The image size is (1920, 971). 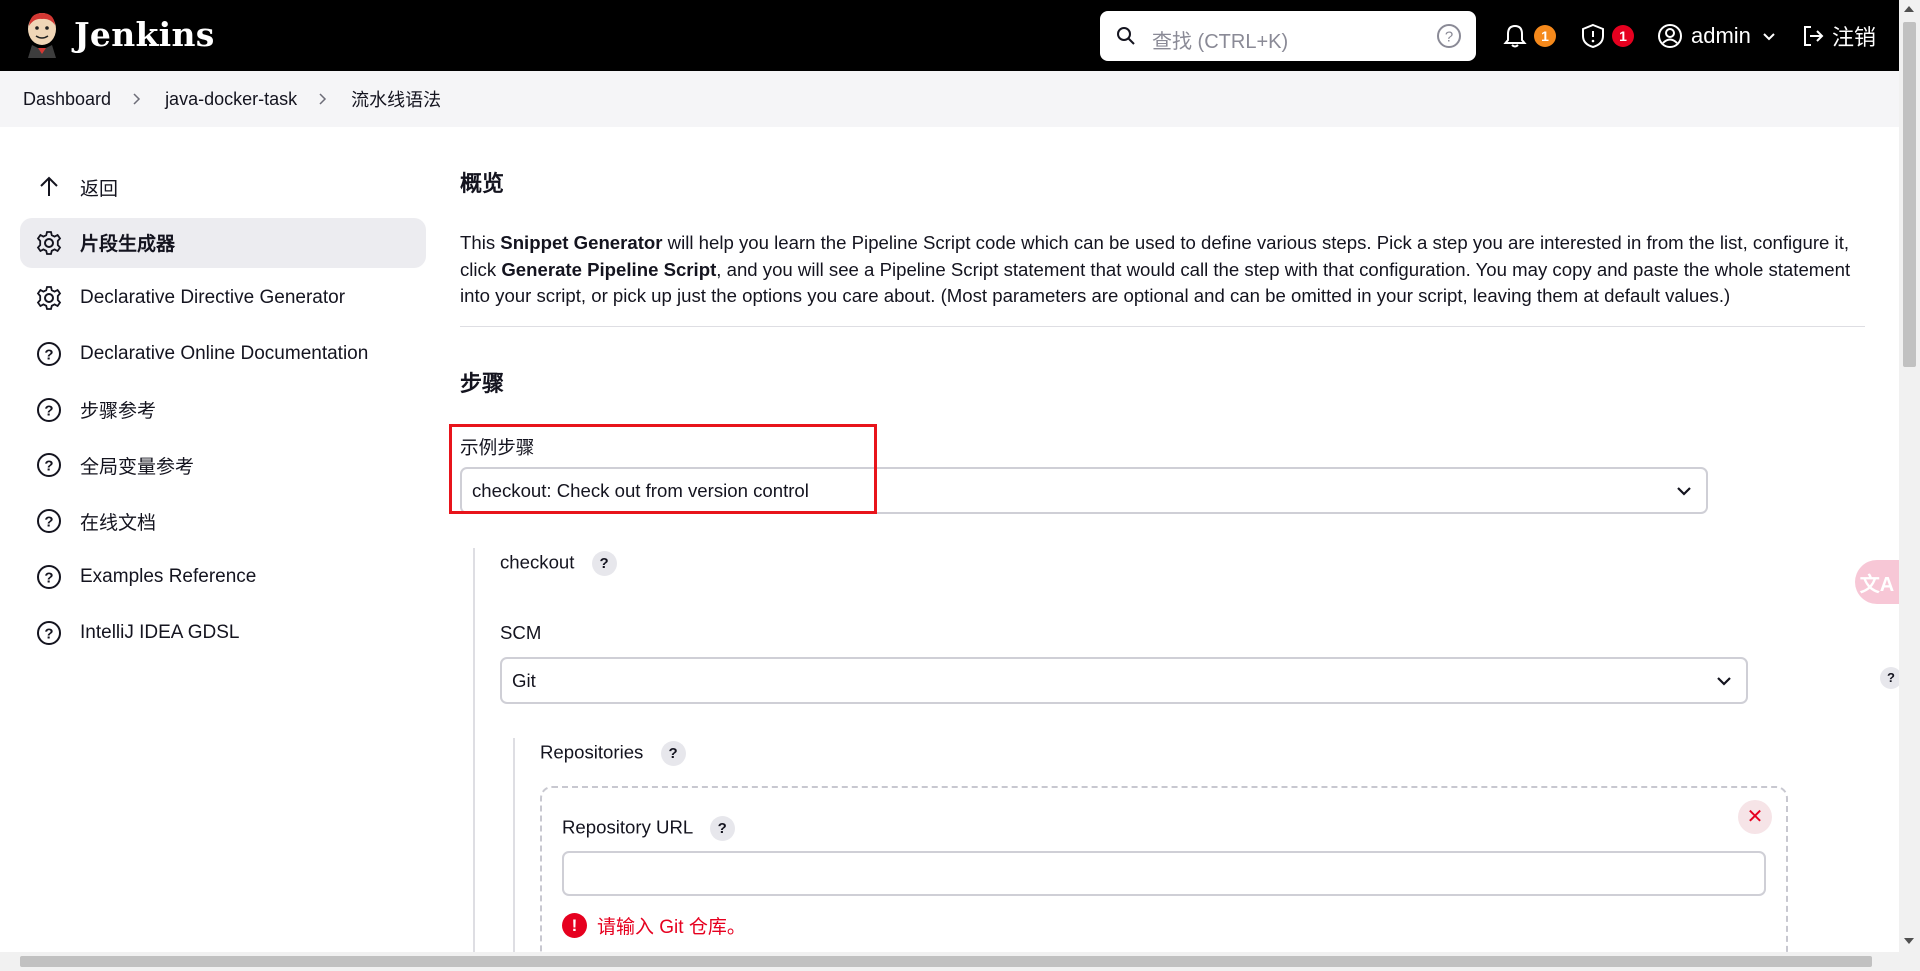 I want to click on sidebar-item-label: Declarative Directive Generator, so click(x=213, y=298).